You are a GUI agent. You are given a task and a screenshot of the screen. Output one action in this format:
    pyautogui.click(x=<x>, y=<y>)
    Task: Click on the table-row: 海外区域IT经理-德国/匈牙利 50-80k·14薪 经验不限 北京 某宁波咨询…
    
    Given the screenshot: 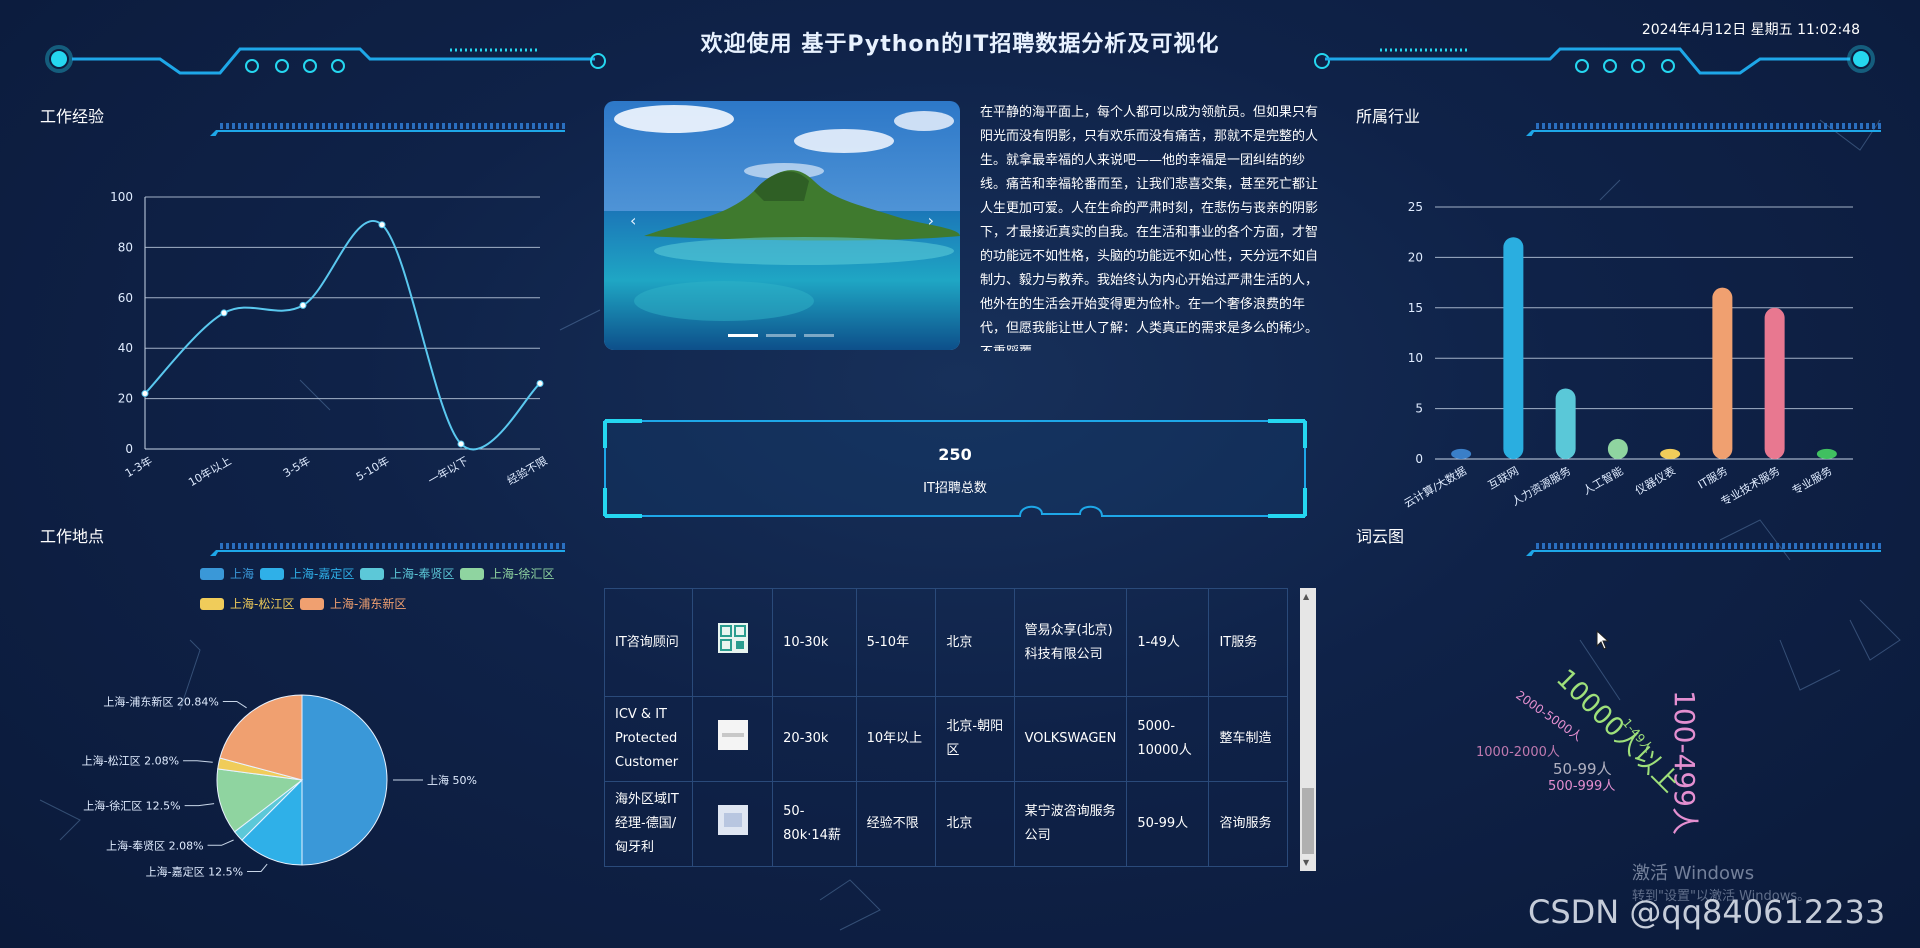 What is the action you would take?
    pyautogui.click(x=946, y=824)
    